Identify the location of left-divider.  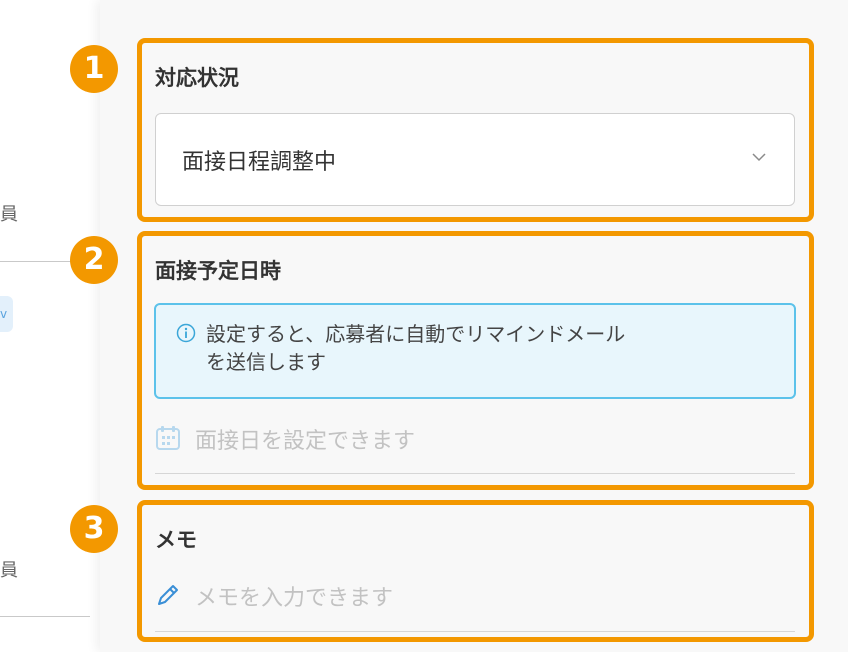
(45, 616).